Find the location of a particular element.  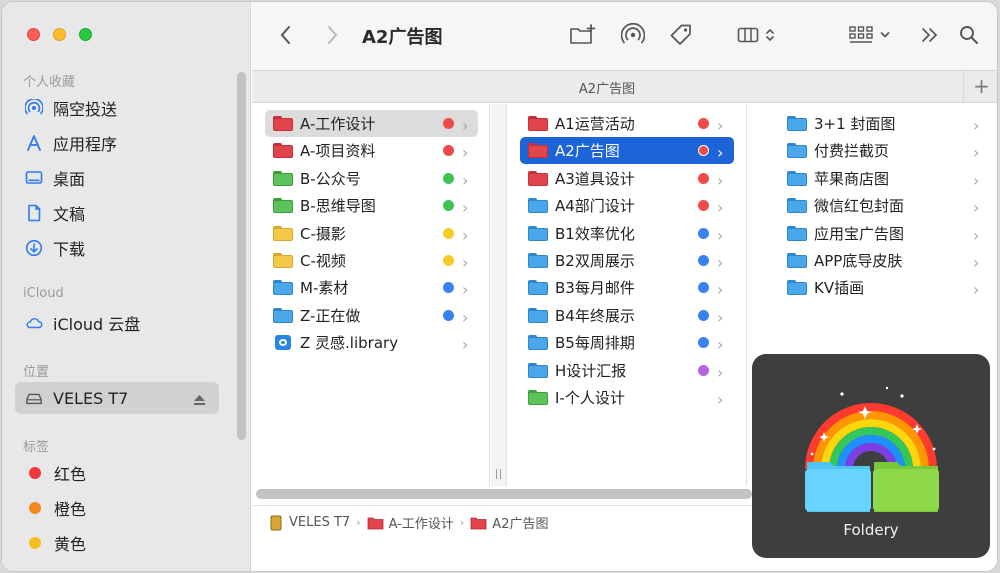

sidebar-item-label: iCloud 云盘 is located at coordinates (97, 324).